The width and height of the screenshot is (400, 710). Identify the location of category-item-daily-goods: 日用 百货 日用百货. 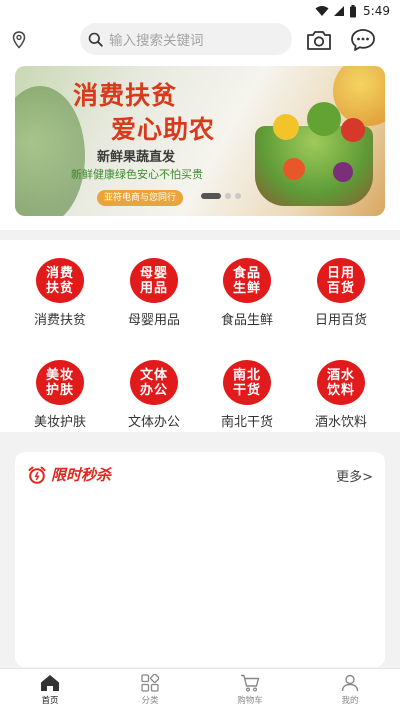
(341, 288).